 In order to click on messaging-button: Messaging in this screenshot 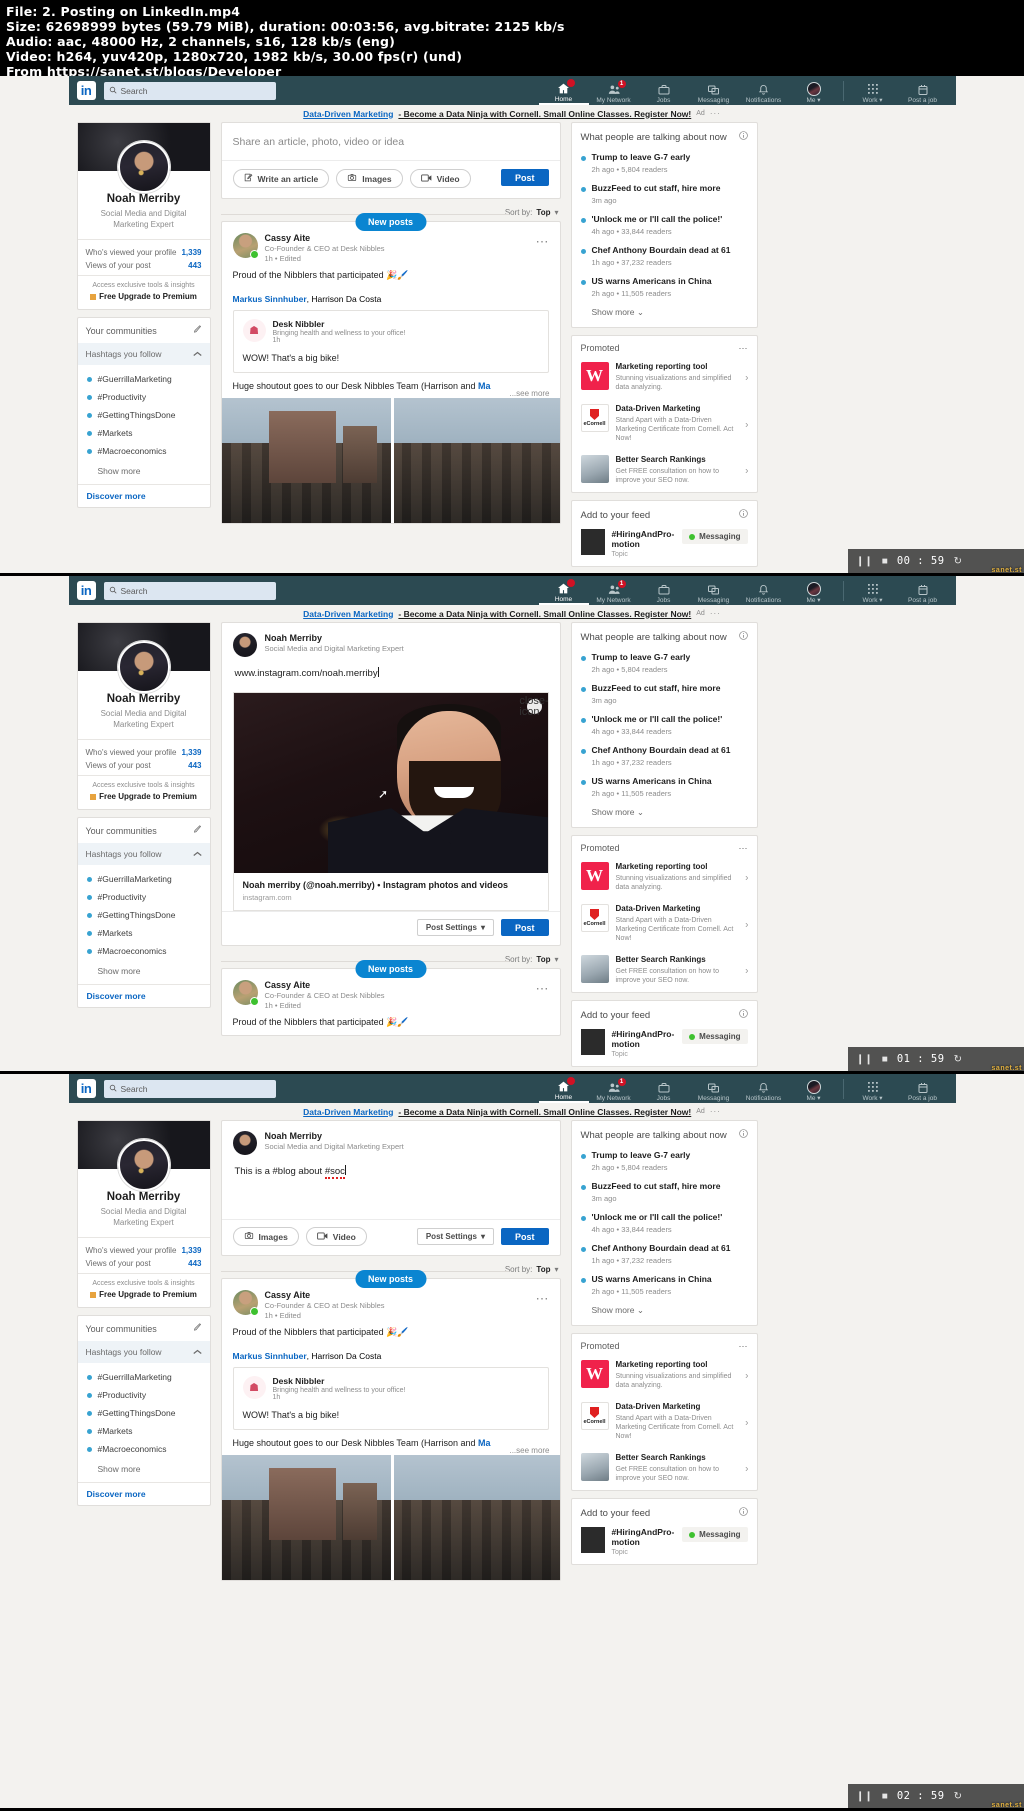, I will do `click(715, 1534)`.